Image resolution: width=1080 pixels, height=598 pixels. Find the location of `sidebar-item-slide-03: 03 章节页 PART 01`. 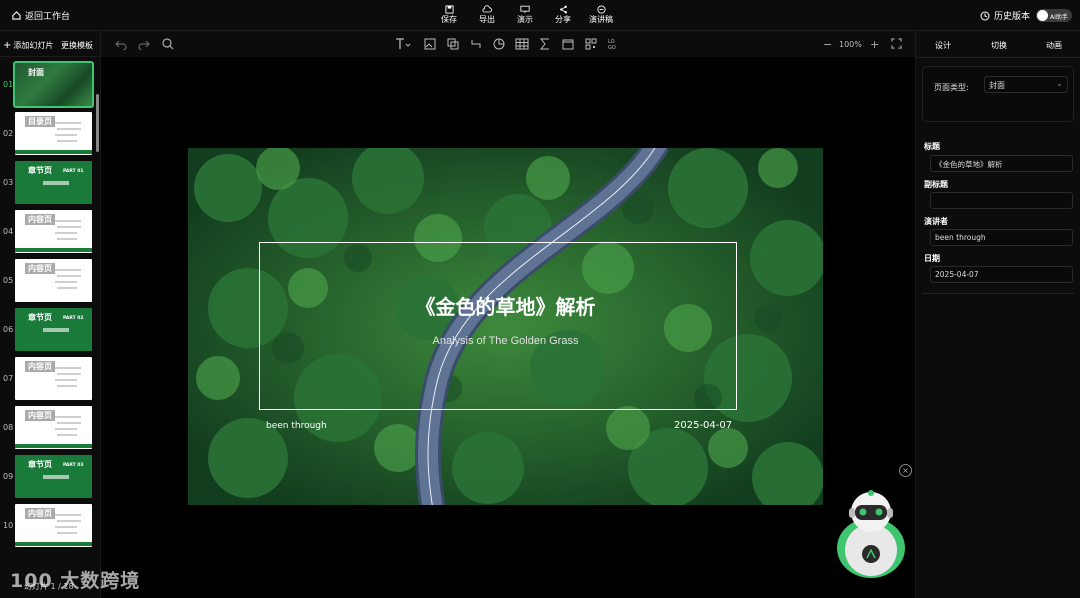

sidebar-item-slide-03: 03 章节页 PART 01 is located at coordinates (48, 183).